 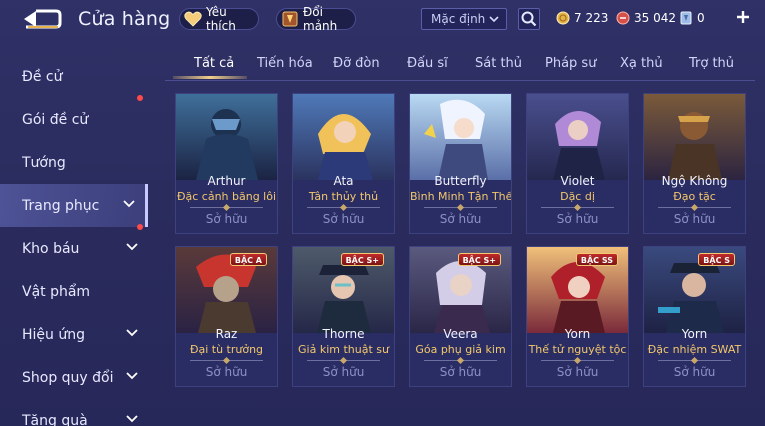 I want to click on back-icon, so click(x=43, y=19).